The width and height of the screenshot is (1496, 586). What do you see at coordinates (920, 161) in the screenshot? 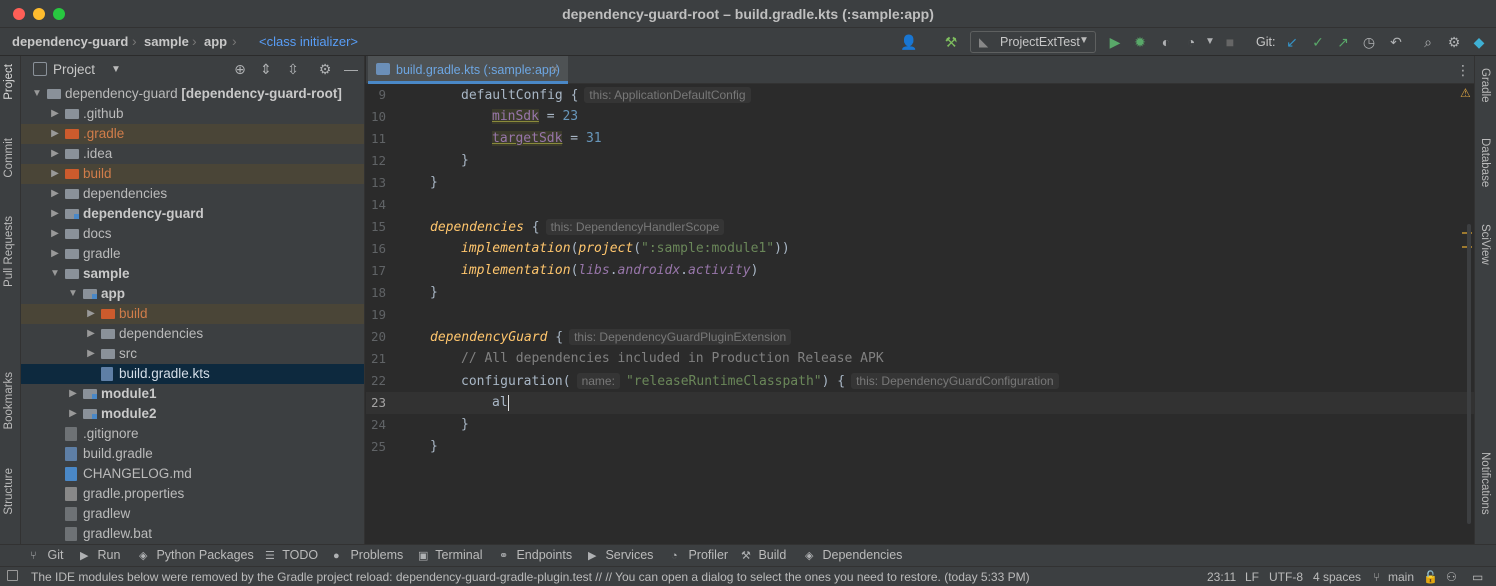
I see `code-line: 12}` at bounding box center [920, 161].